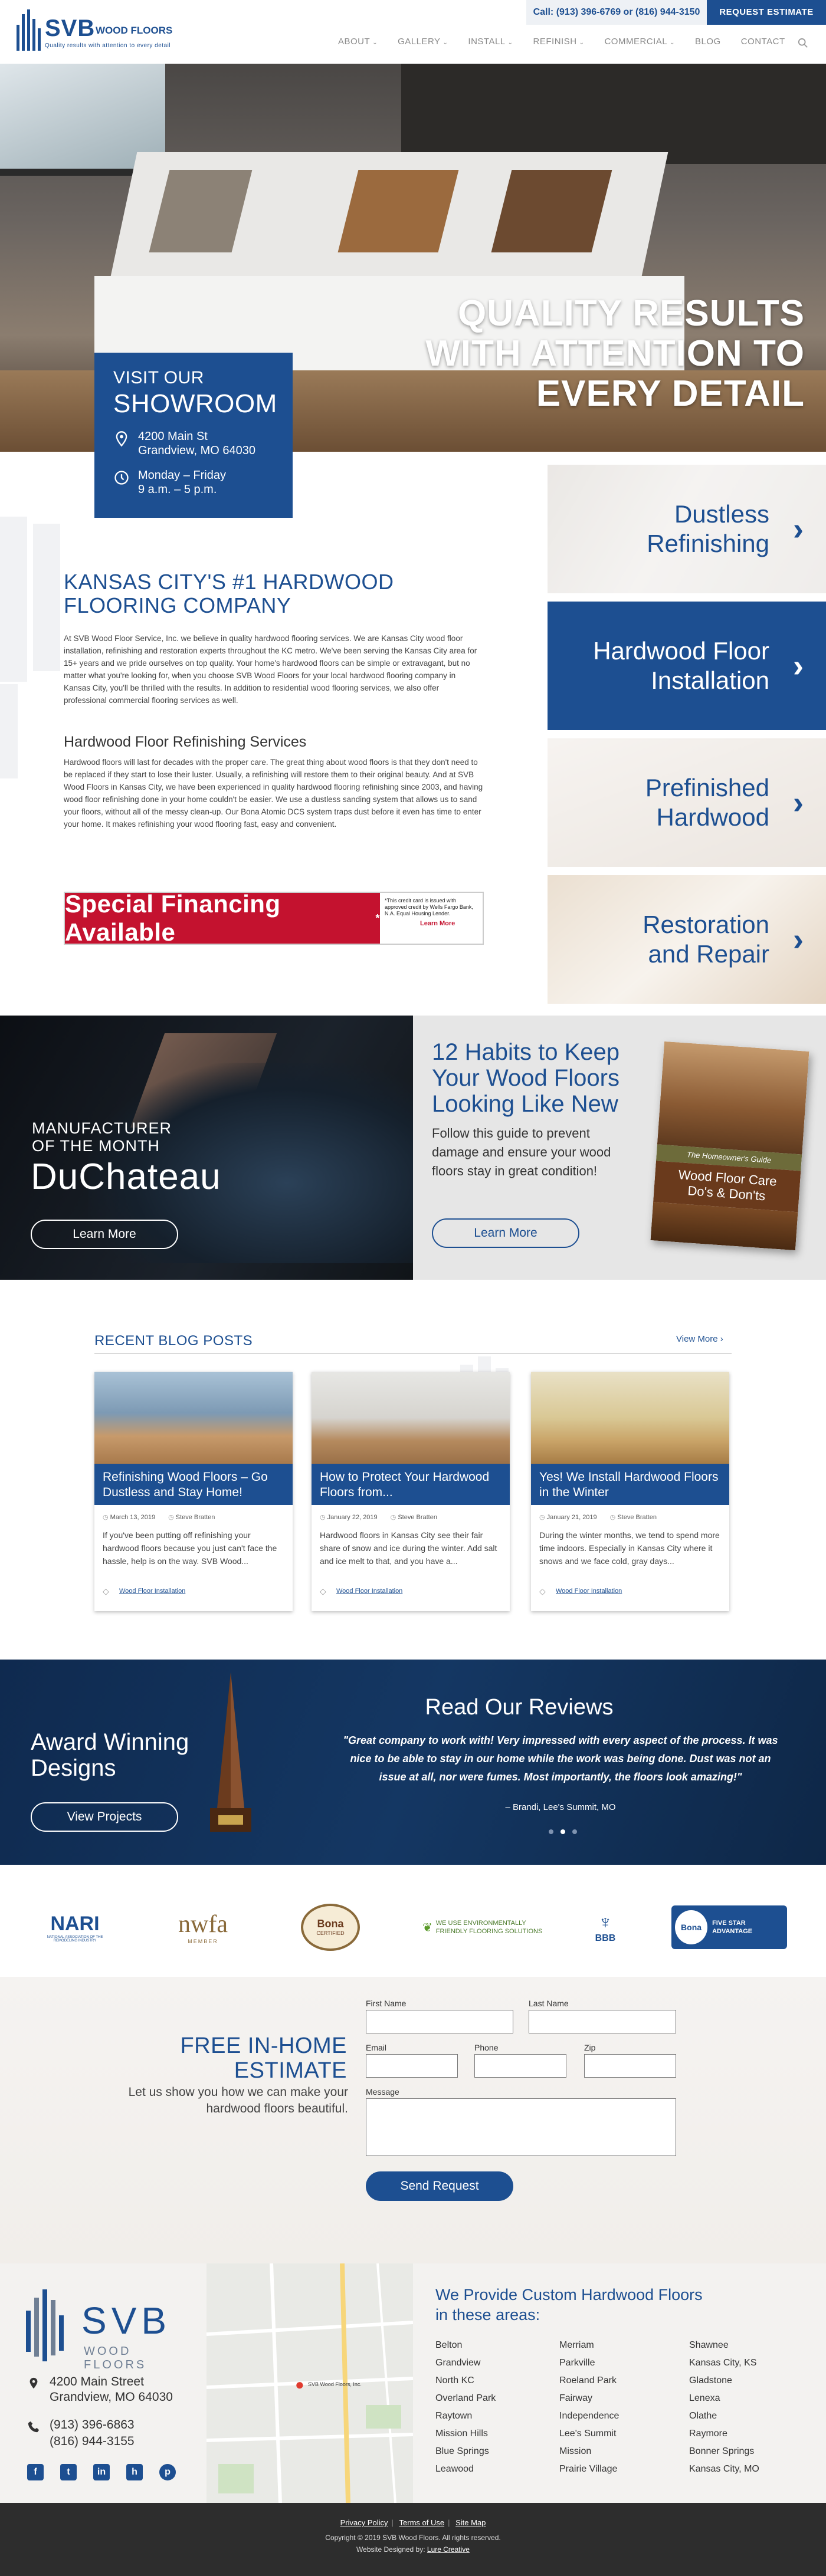  I want to click on message-textarea, so click(521, 2127).